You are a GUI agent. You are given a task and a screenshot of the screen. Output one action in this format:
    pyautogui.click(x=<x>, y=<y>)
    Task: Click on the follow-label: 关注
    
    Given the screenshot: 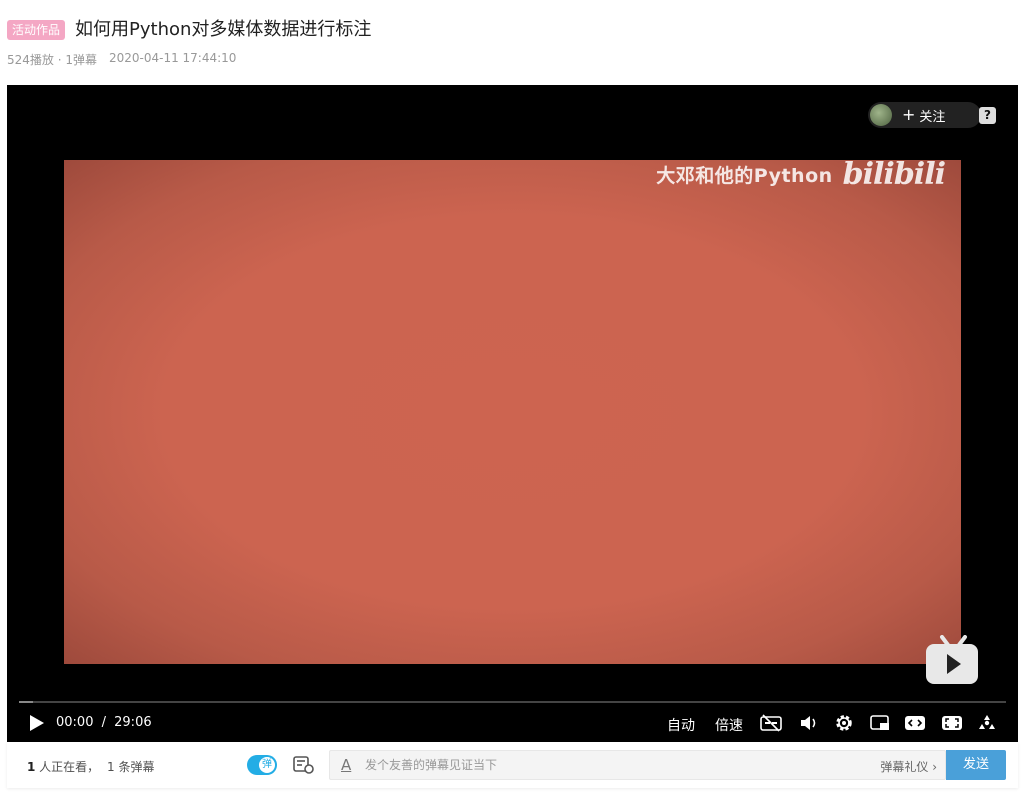 What is the action you would take?
    pyautogui.click(x=932, y=117)
    